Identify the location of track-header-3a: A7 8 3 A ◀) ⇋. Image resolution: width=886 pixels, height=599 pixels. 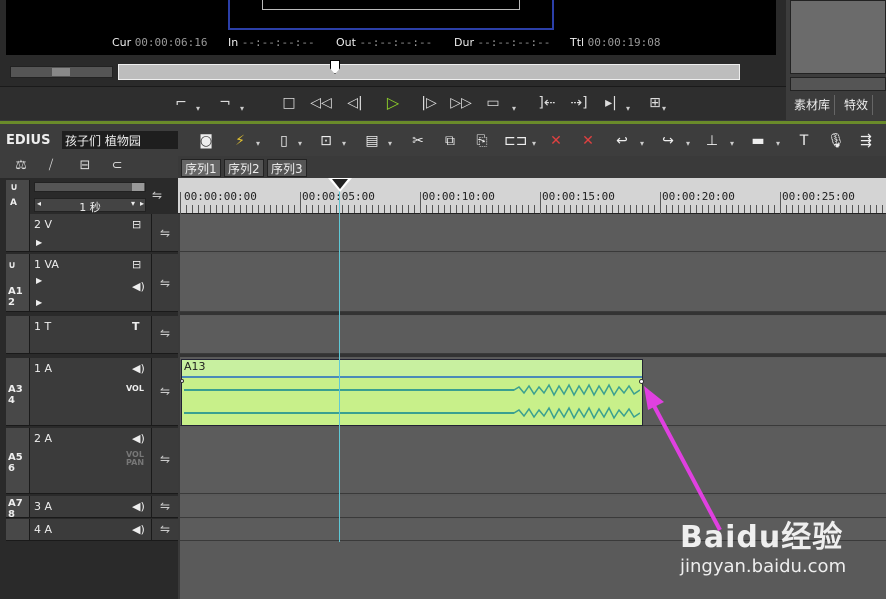
(92, 508).